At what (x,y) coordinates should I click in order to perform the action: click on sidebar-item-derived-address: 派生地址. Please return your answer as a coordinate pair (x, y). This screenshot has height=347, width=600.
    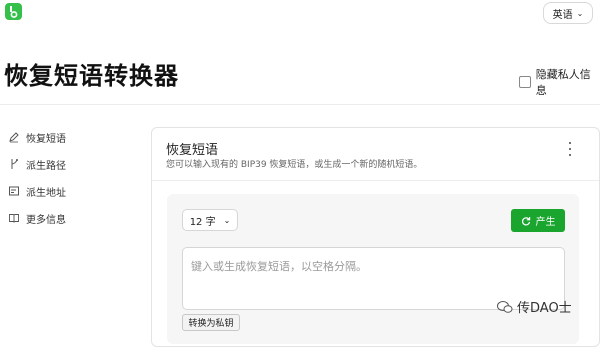
    Looking at the image, I should click on (37, 191).